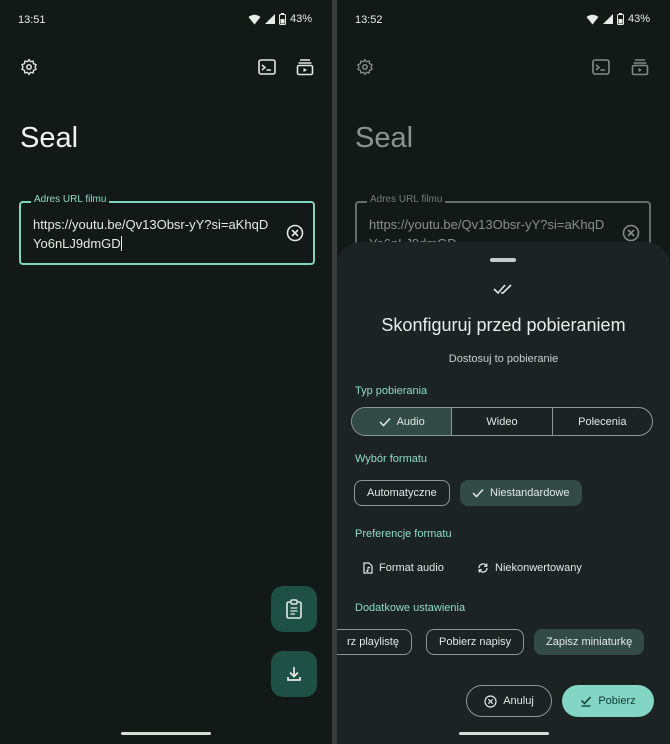  Describe the element at coordinates (391, 459) in the screenshot. I see `section-format-choice: Wybór formatu` at that location.